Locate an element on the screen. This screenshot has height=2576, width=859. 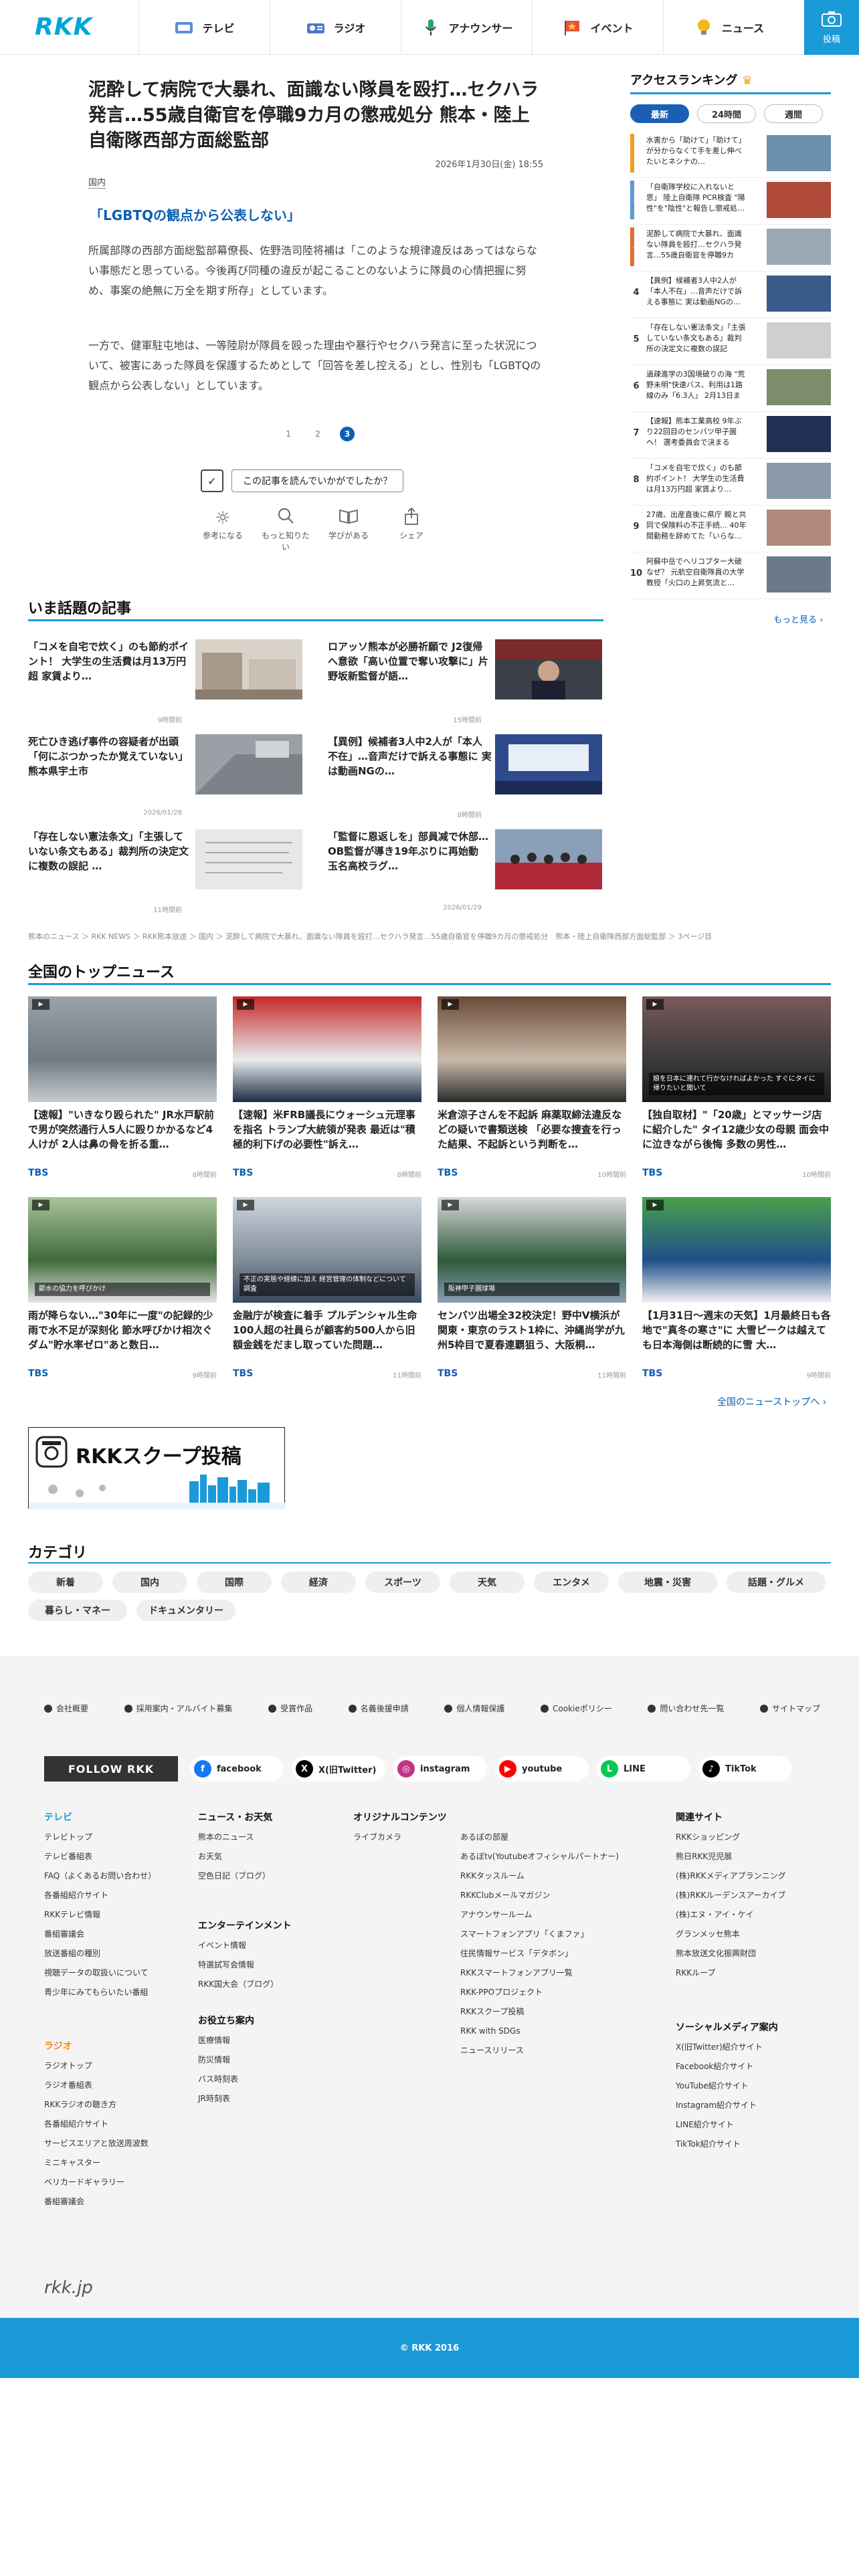
footer-col-link: テレビトップ is located at coordinates (100, 1837).